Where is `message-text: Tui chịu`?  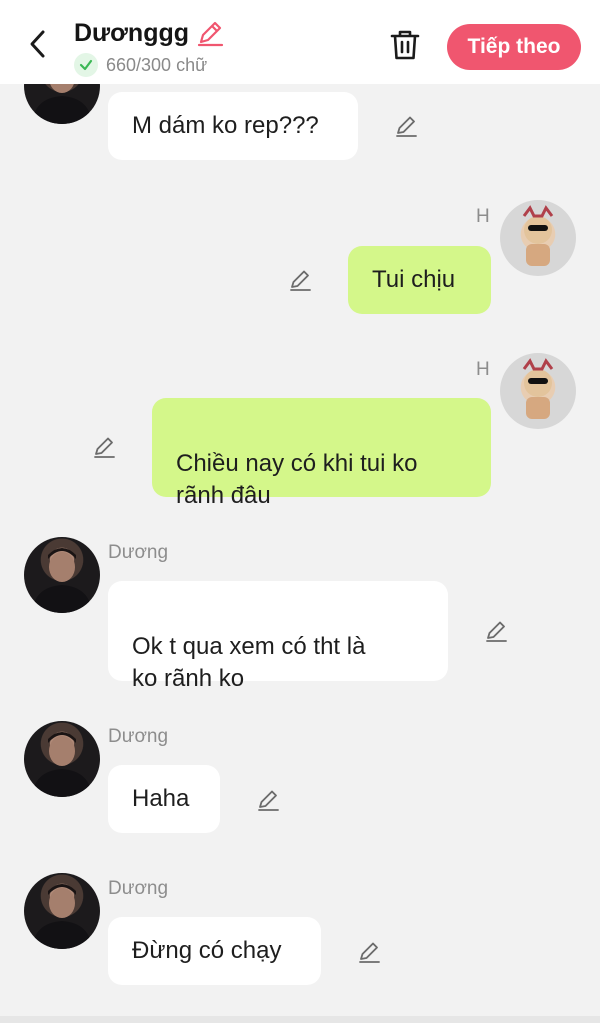 message-text: Tui chịu is located at coordinates (414, 279).